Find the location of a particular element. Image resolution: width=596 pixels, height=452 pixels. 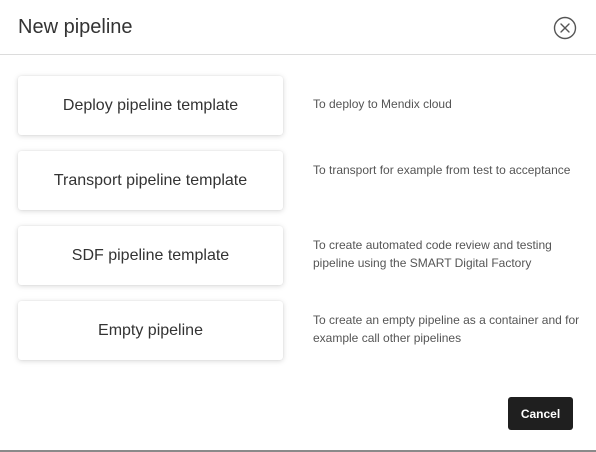

option-description: To deploy to Mendix cloud is located at coordinates (382, 104).